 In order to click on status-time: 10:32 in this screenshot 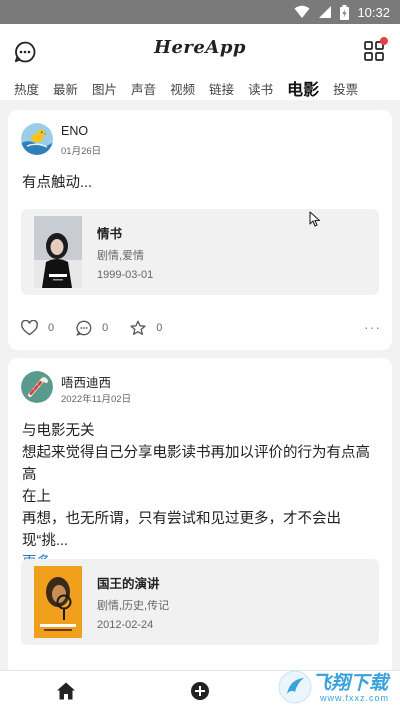, I will do `click(373, 12)`.